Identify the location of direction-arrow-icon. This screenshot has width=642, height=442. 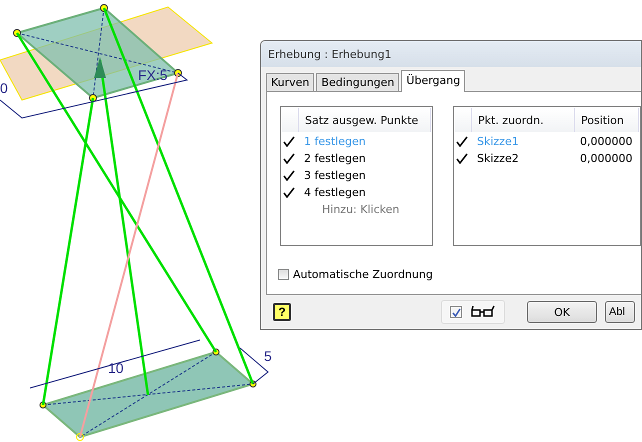
(100, 67).